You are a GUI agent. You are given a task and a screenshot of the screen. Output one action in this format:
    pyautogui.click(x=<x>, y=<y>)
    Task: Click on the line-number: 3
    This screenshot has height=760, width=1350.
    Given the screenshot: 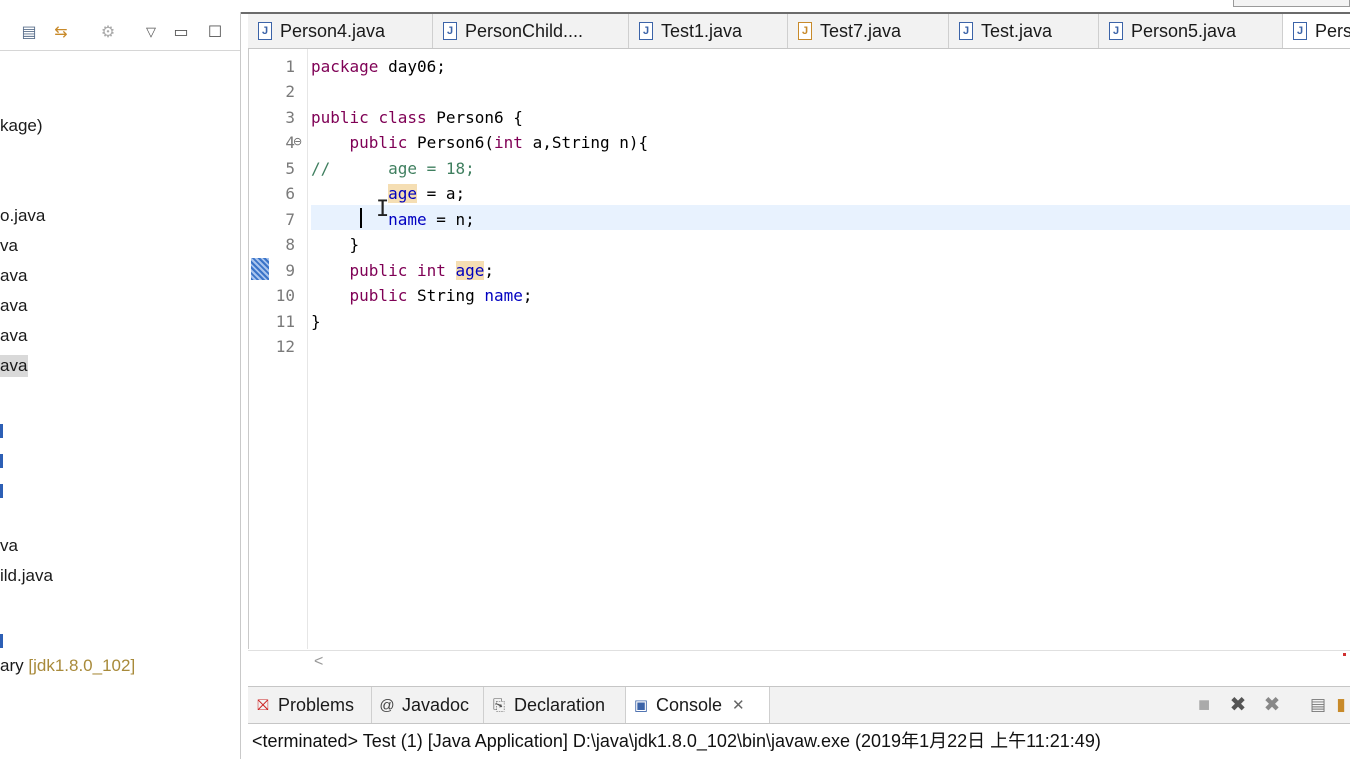 What is the action you would take?
    pyautogui.click(x=290, y=117)
    